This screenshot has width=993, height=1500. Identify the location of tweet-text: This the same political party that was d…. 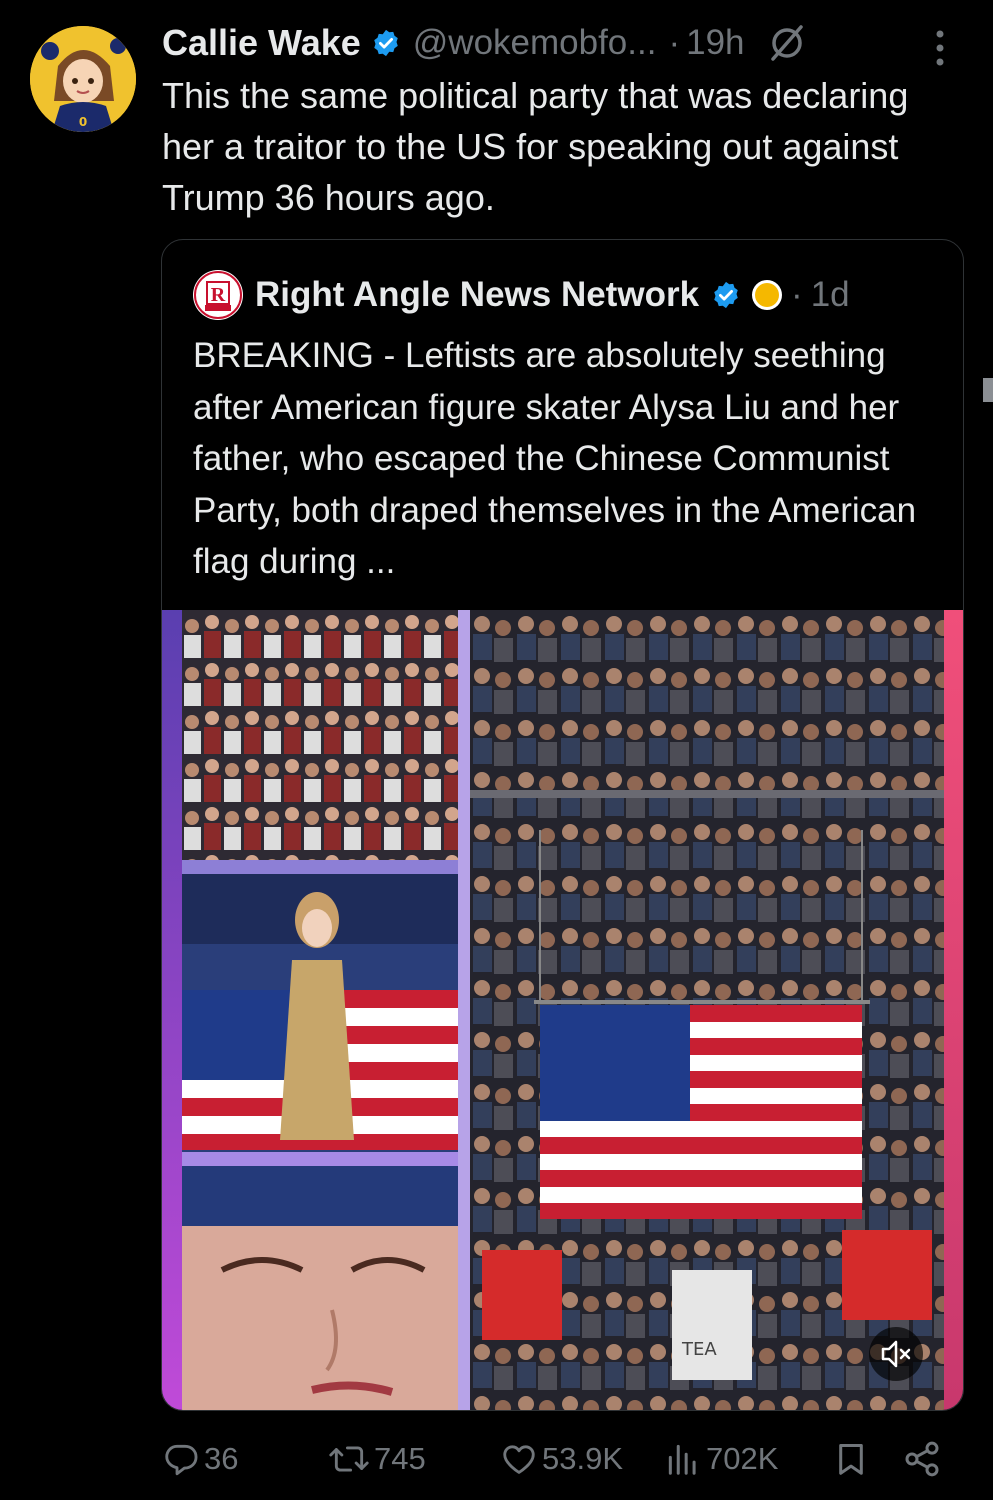
(535, 146).